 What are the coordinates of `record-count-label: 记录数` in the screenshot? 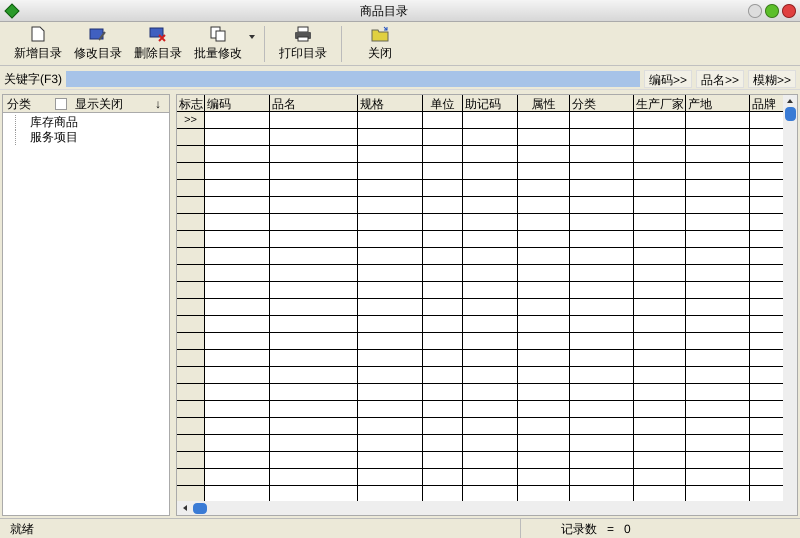 It's located at (579, 529).